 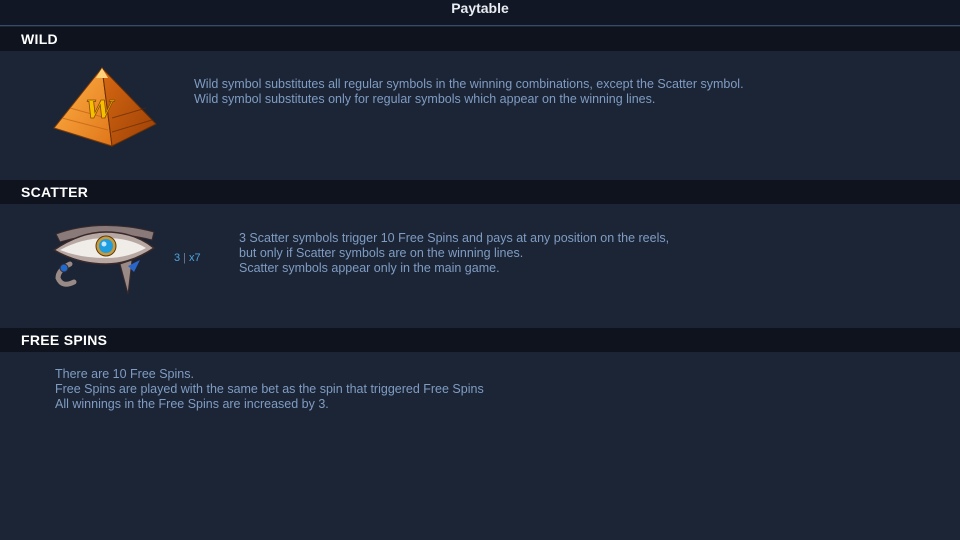 I want to click on free-spins-line-1: There are 10 Free Spins., so click(x=124, y=374).